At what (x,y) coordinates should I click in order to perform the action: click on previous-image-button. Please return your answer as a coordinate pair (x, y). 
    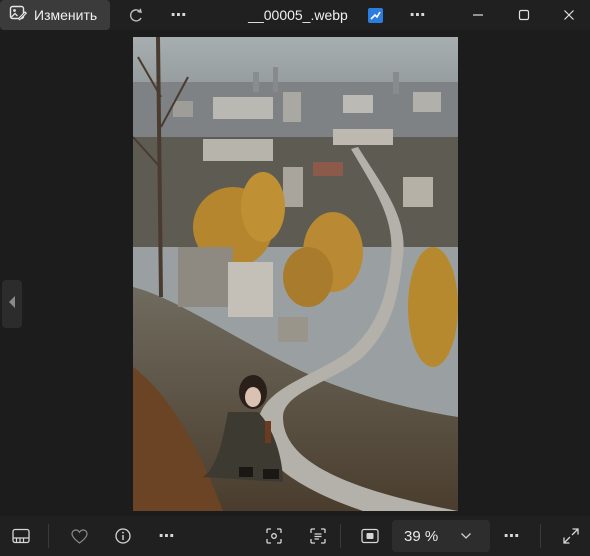
    Looking at the image, I should click on (12, 304).